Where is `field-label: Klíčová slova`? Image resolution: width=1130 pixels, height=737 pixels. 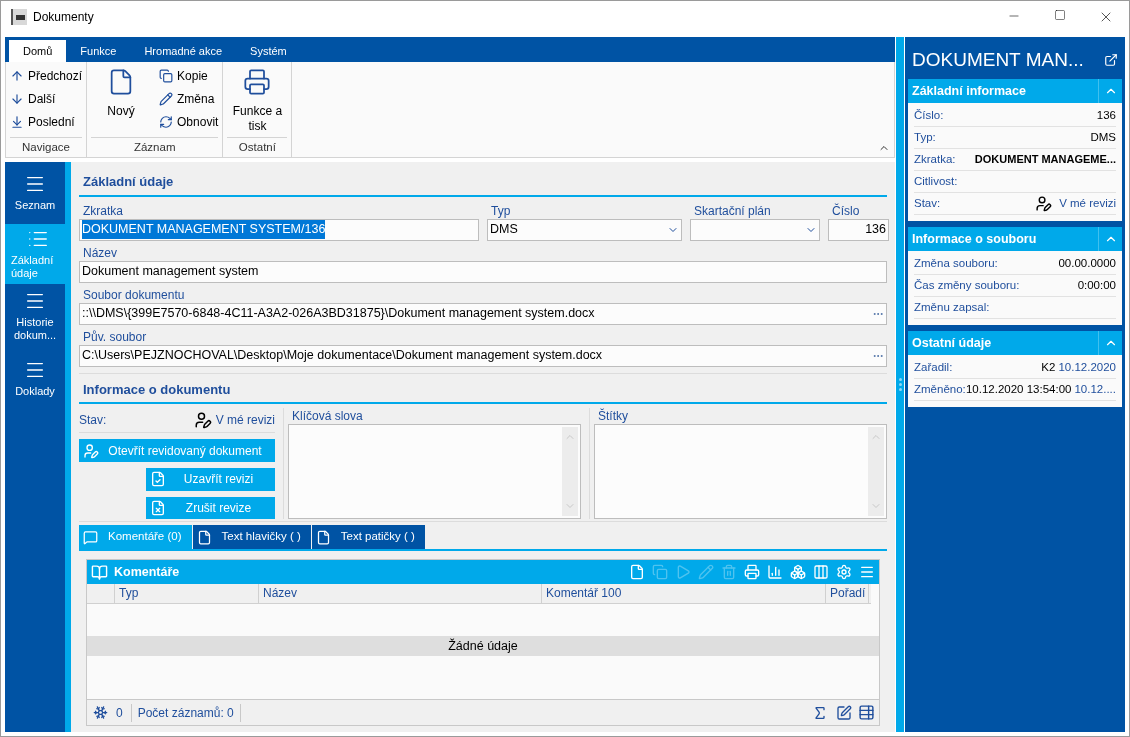
field-label: Klíčová slova is located at coordinates (327, 416).